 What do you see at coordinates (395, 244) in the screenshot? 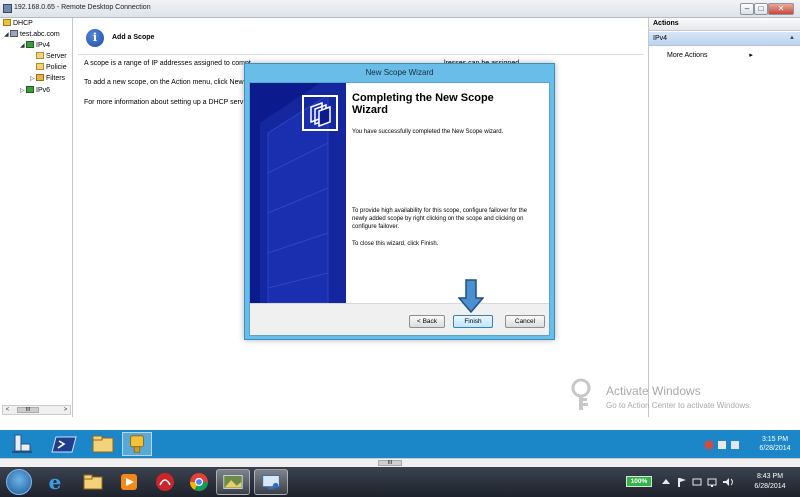
I see `wizard-close-instructions: To close this wizard, click Finish.` at bounding box center [395, 244].